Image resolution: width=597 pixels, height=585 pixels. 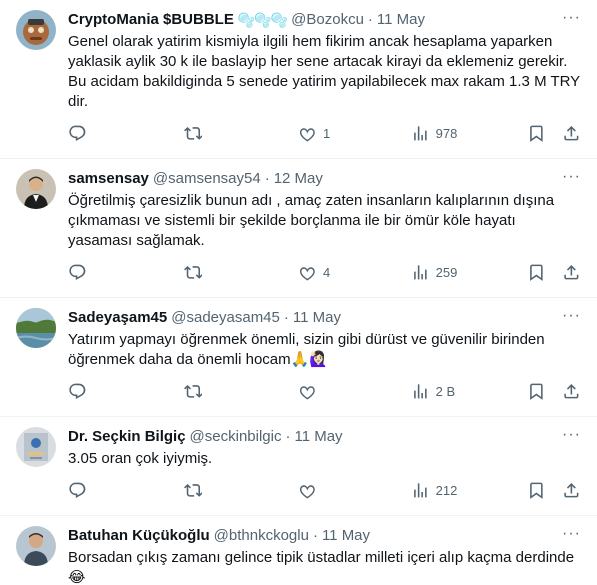 I want to click on tweet-date: 12 May, so click(x=298, y=179).